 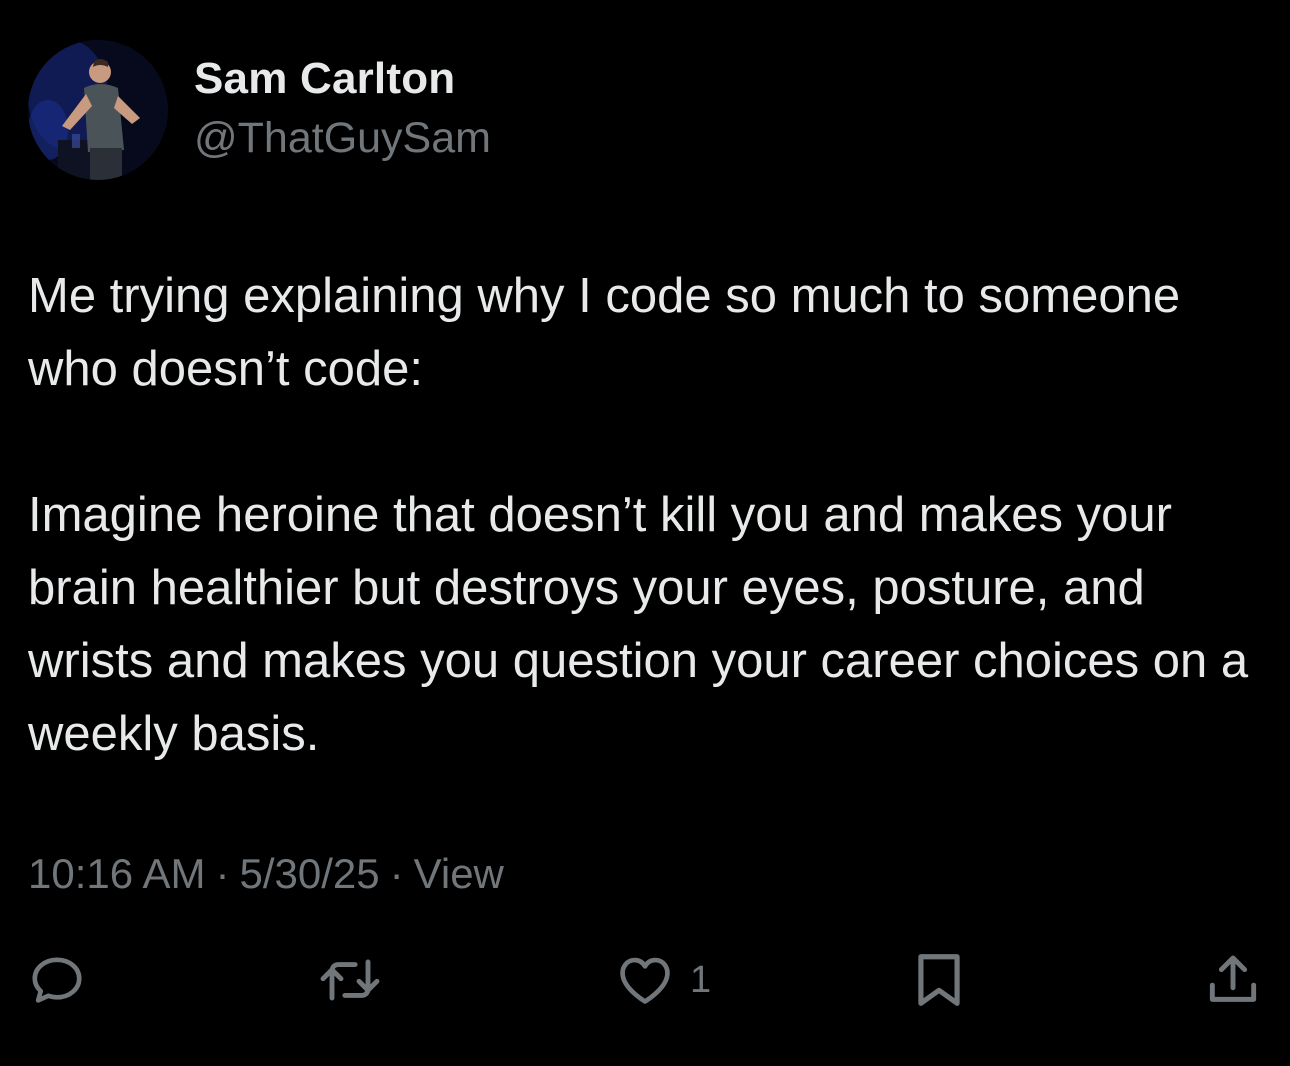 I want to click on repost-icon, so click(x=350, y=980).